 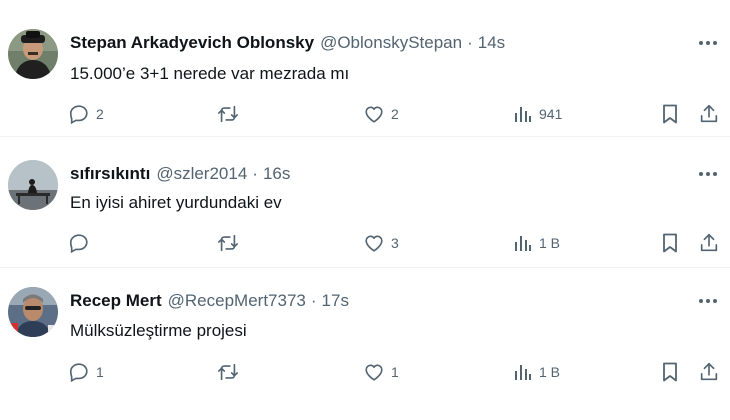 I want to click on tweet-actions: 3 1 B, so click(x=365, y=243).